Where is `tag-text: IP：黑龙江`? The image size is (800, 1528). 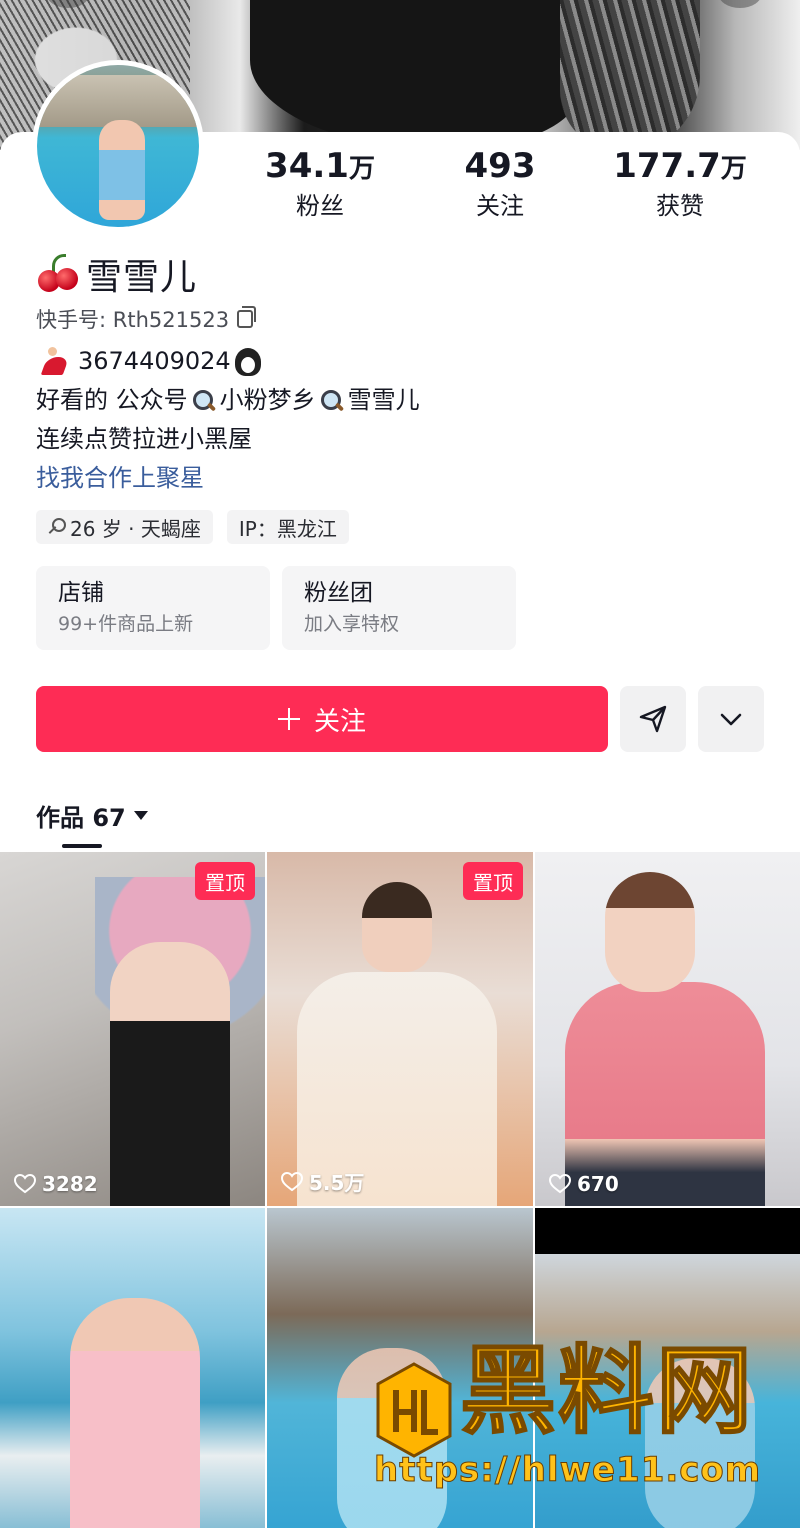 tag-text: IP：黑龙江 is located at coordinates (287, 528).